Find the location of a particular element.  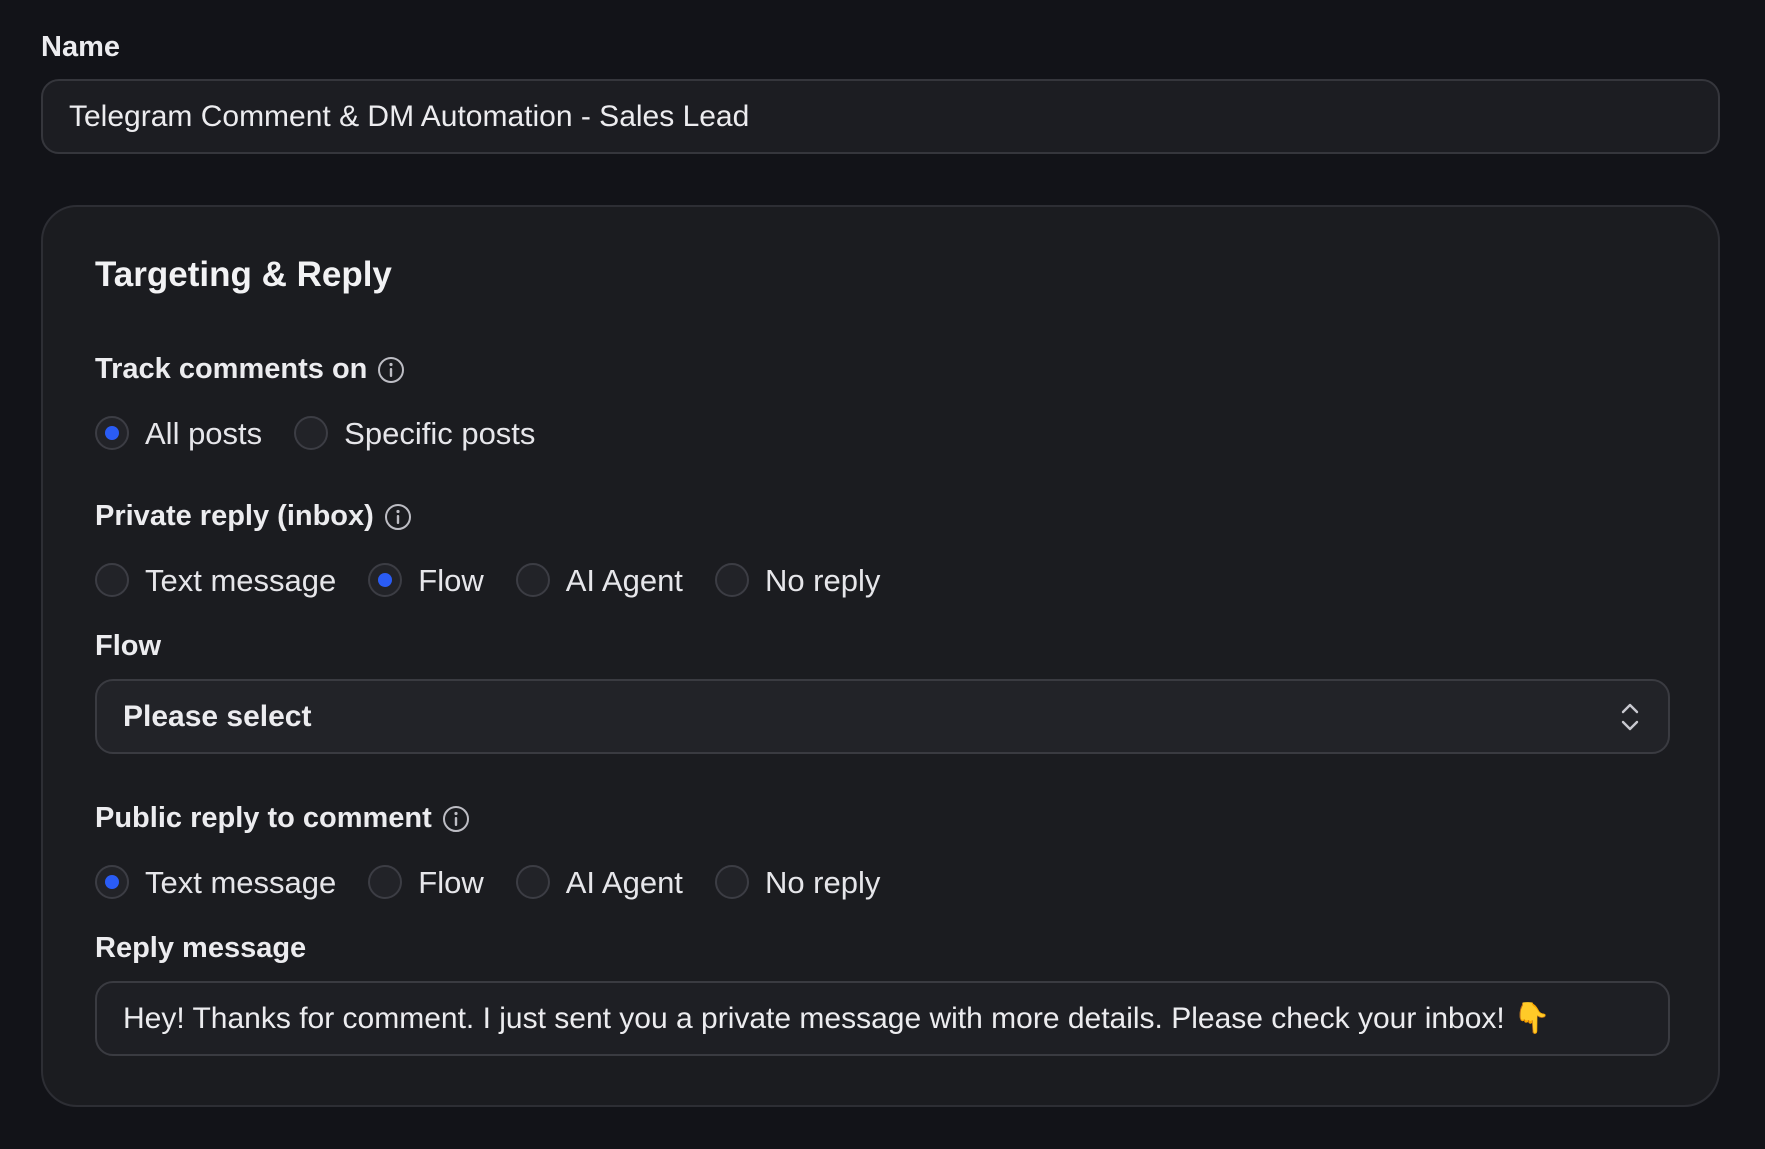

private-reply-label-text: Private reply (inbox) is located at coordinates (234, 516).